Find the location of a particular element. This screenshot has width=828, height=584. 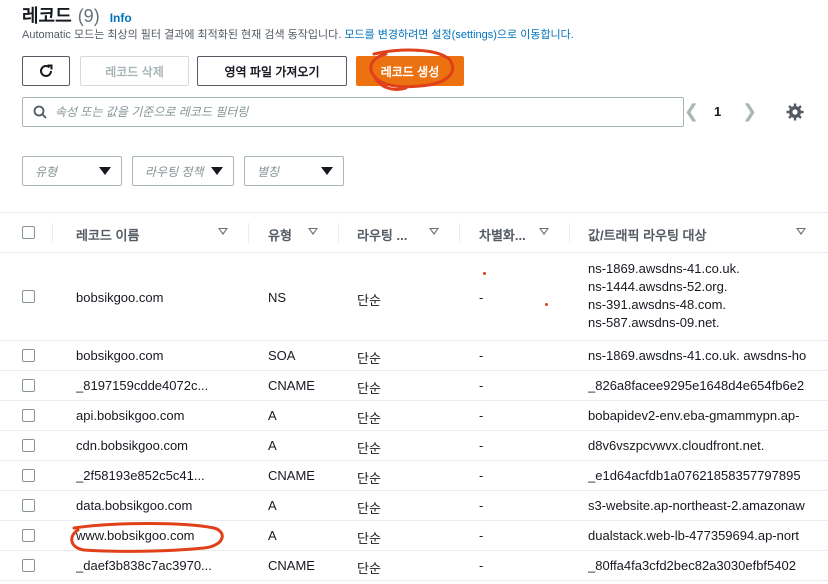

page-title: 레코드 is located at coordinates (47, 16).